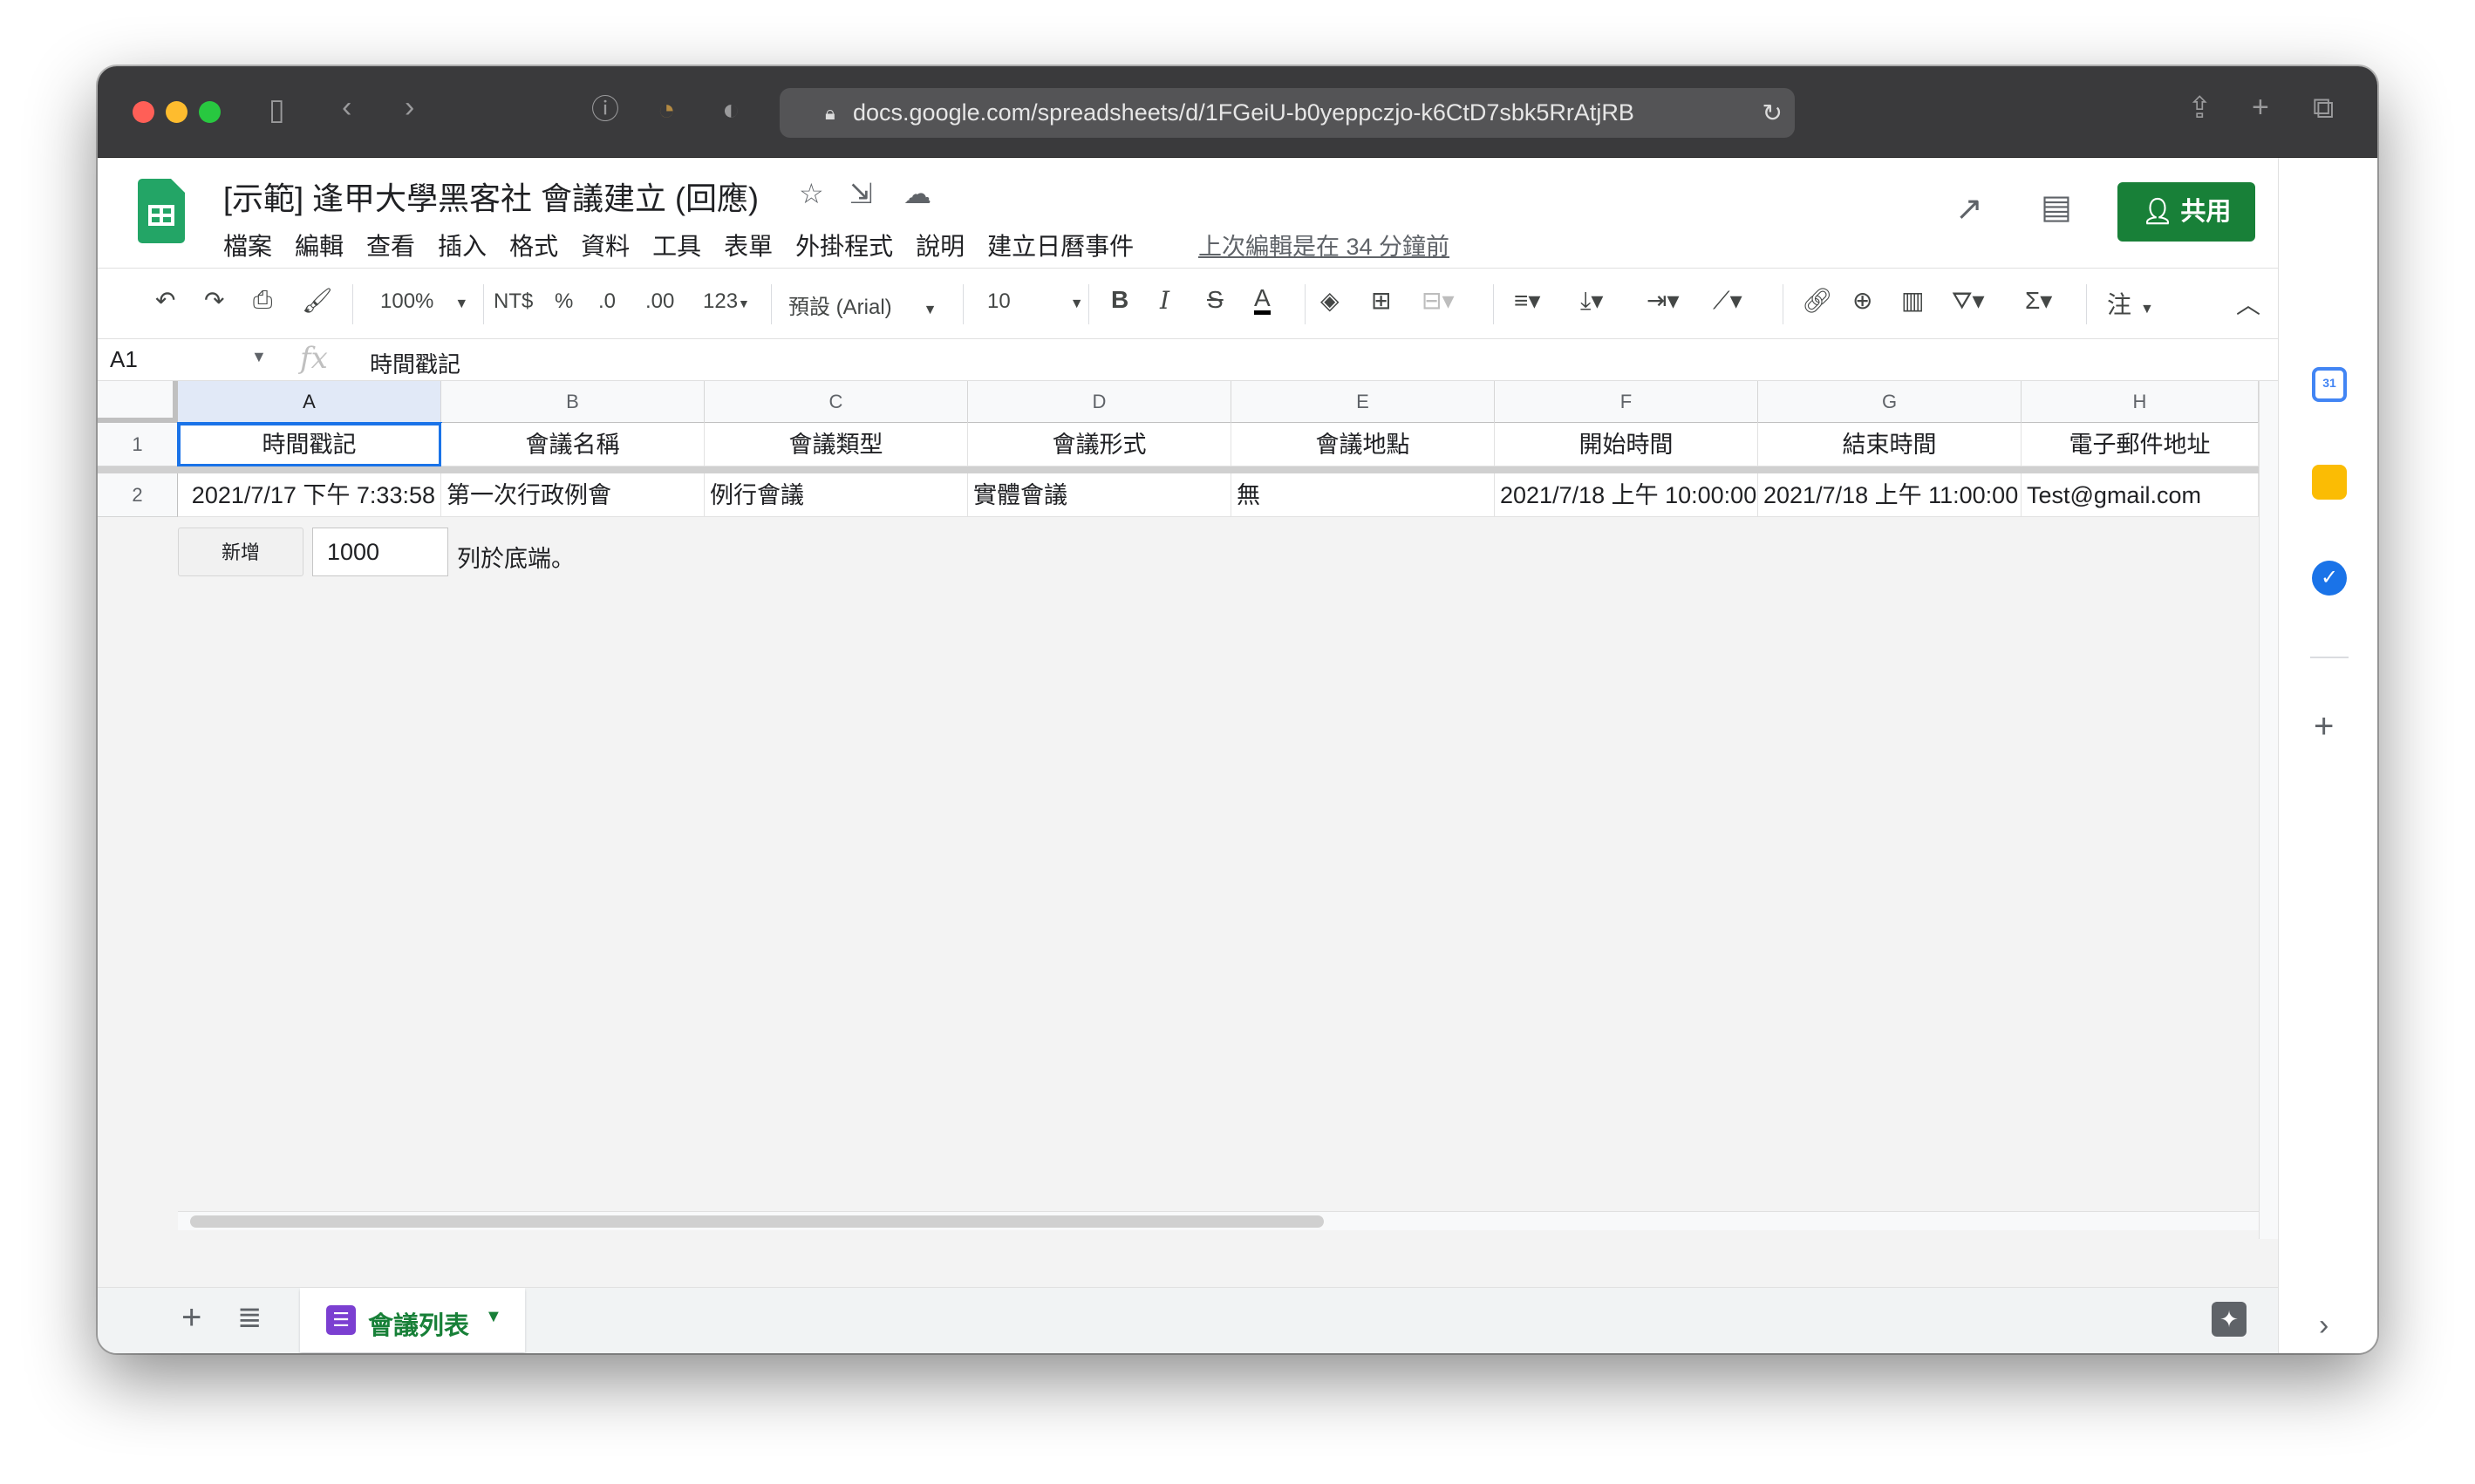  What do you see at coordinates (1591, 301) in the screenshot?
I see `vertical-align-icon: ⤓▾` at bounding box center [1591, 301].